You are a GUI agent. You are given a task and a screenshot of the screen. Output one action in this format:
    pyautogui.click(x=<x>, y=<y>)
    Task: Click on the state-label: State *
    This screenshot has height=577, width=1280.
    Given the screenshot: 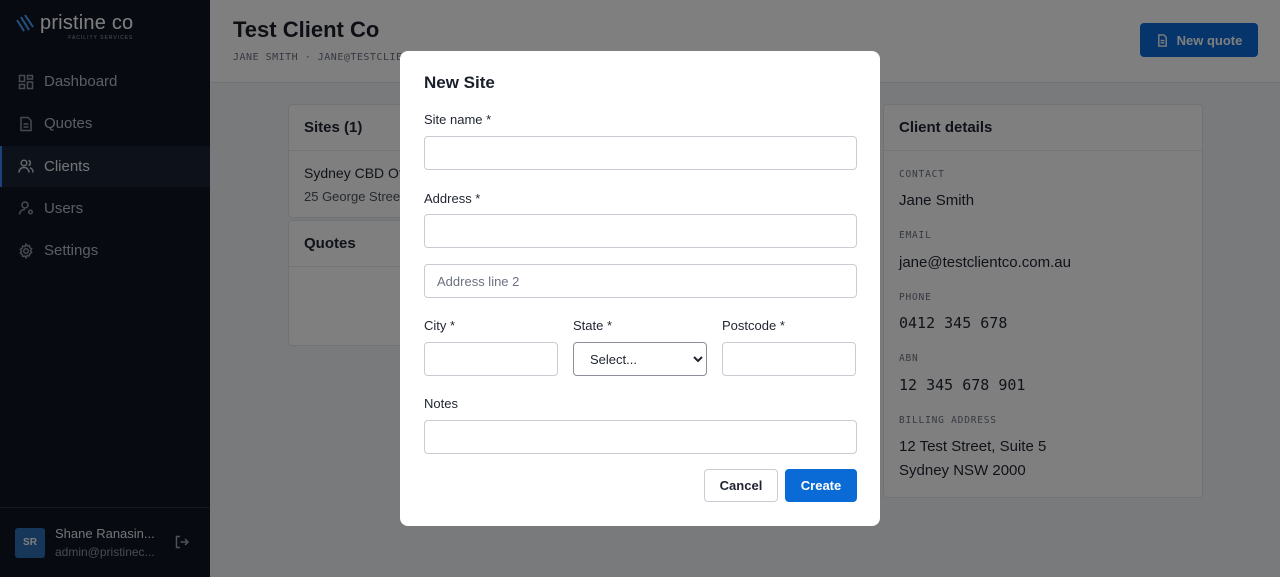 What is the action you would take?
    pyautogui.click(x=593, y=325)
    